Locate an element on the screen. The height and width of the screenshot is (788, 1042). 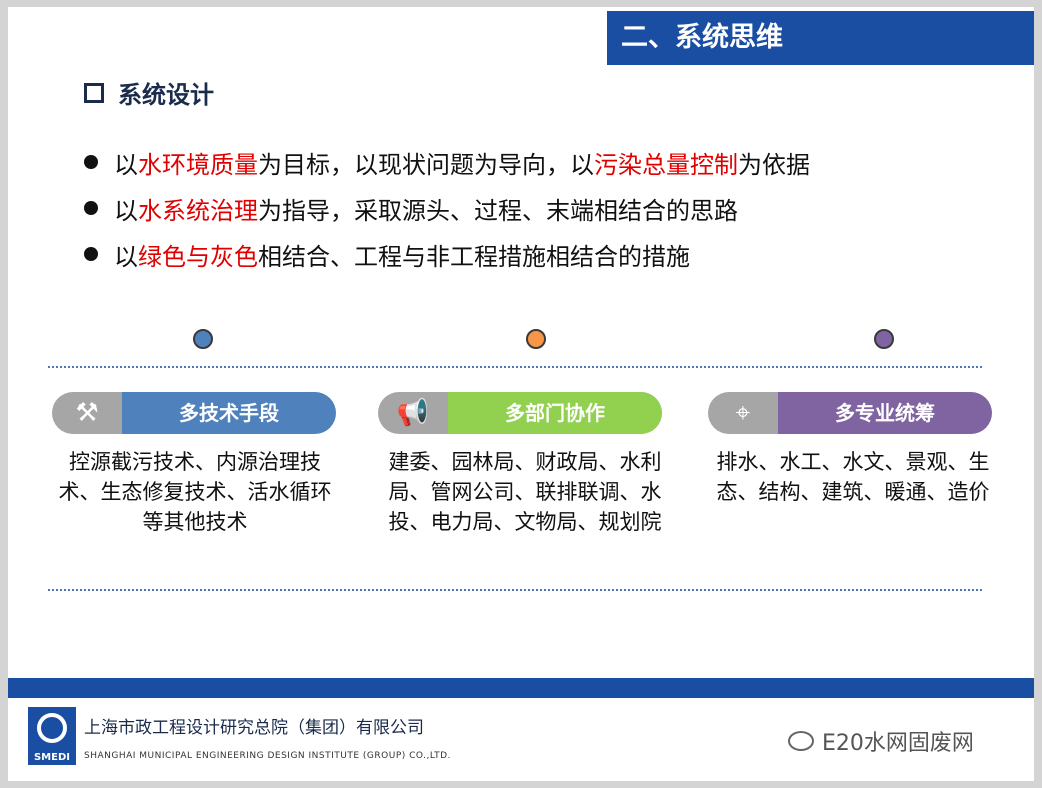
target-icon: ⌖ is located at coordinates (743, 413).